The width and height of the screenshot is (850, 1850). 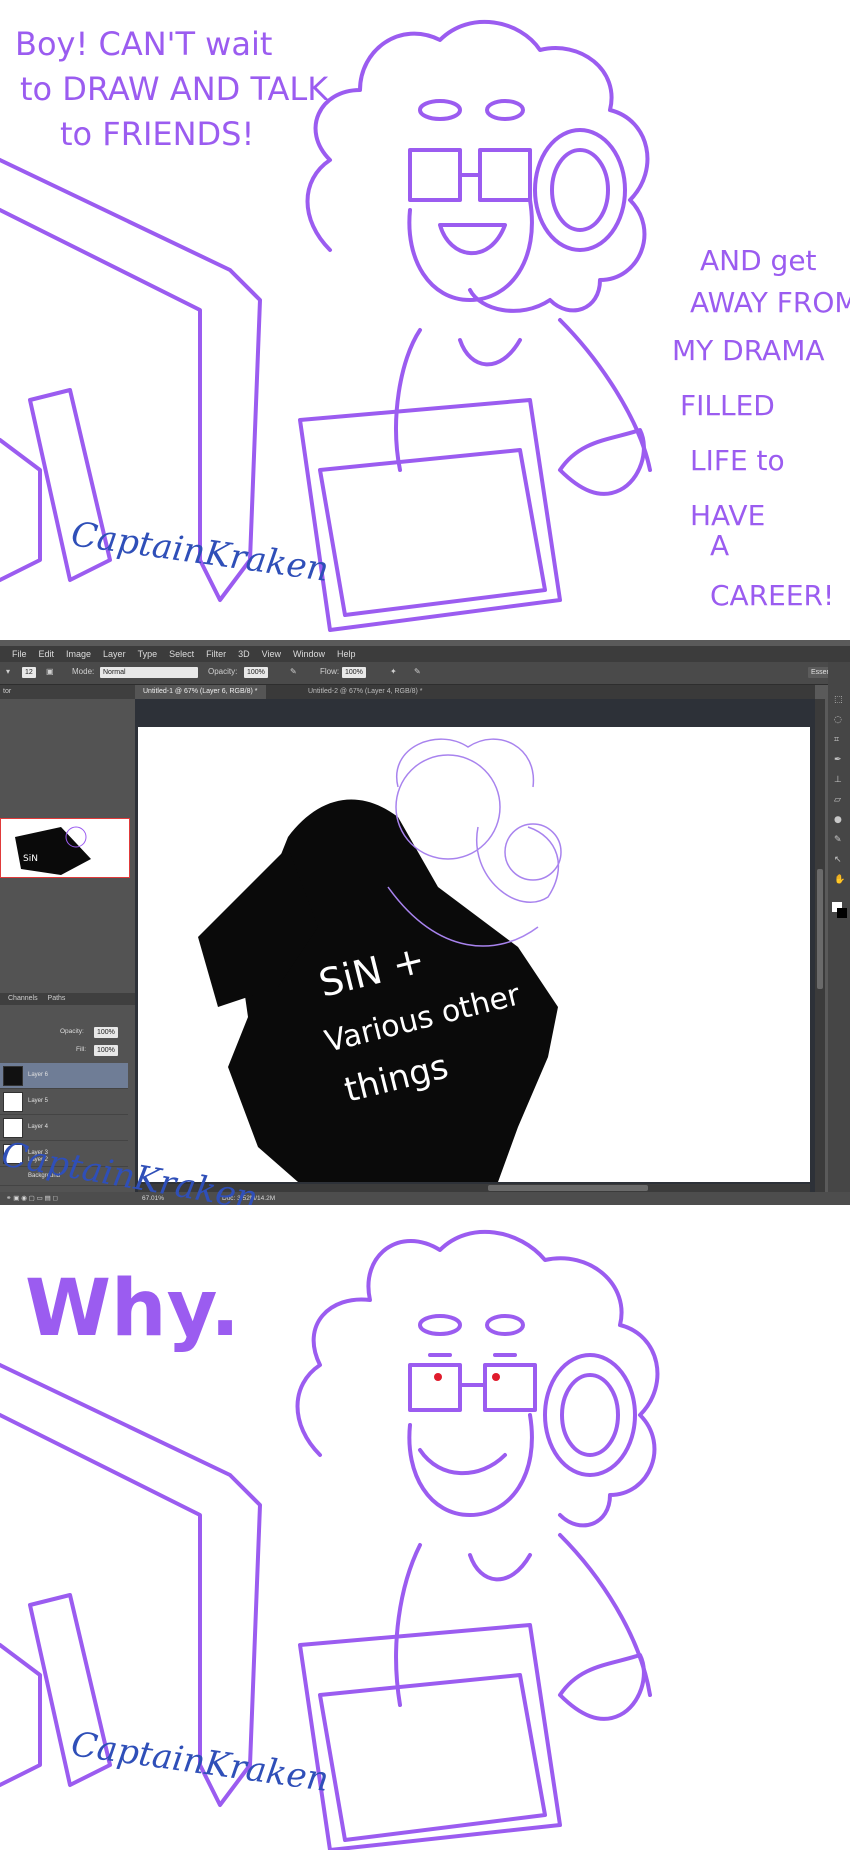 What do you see at coordinates (57, 998) in the screenshot?
I see `tab-paths: Paths` at bounding box center [57, 998].